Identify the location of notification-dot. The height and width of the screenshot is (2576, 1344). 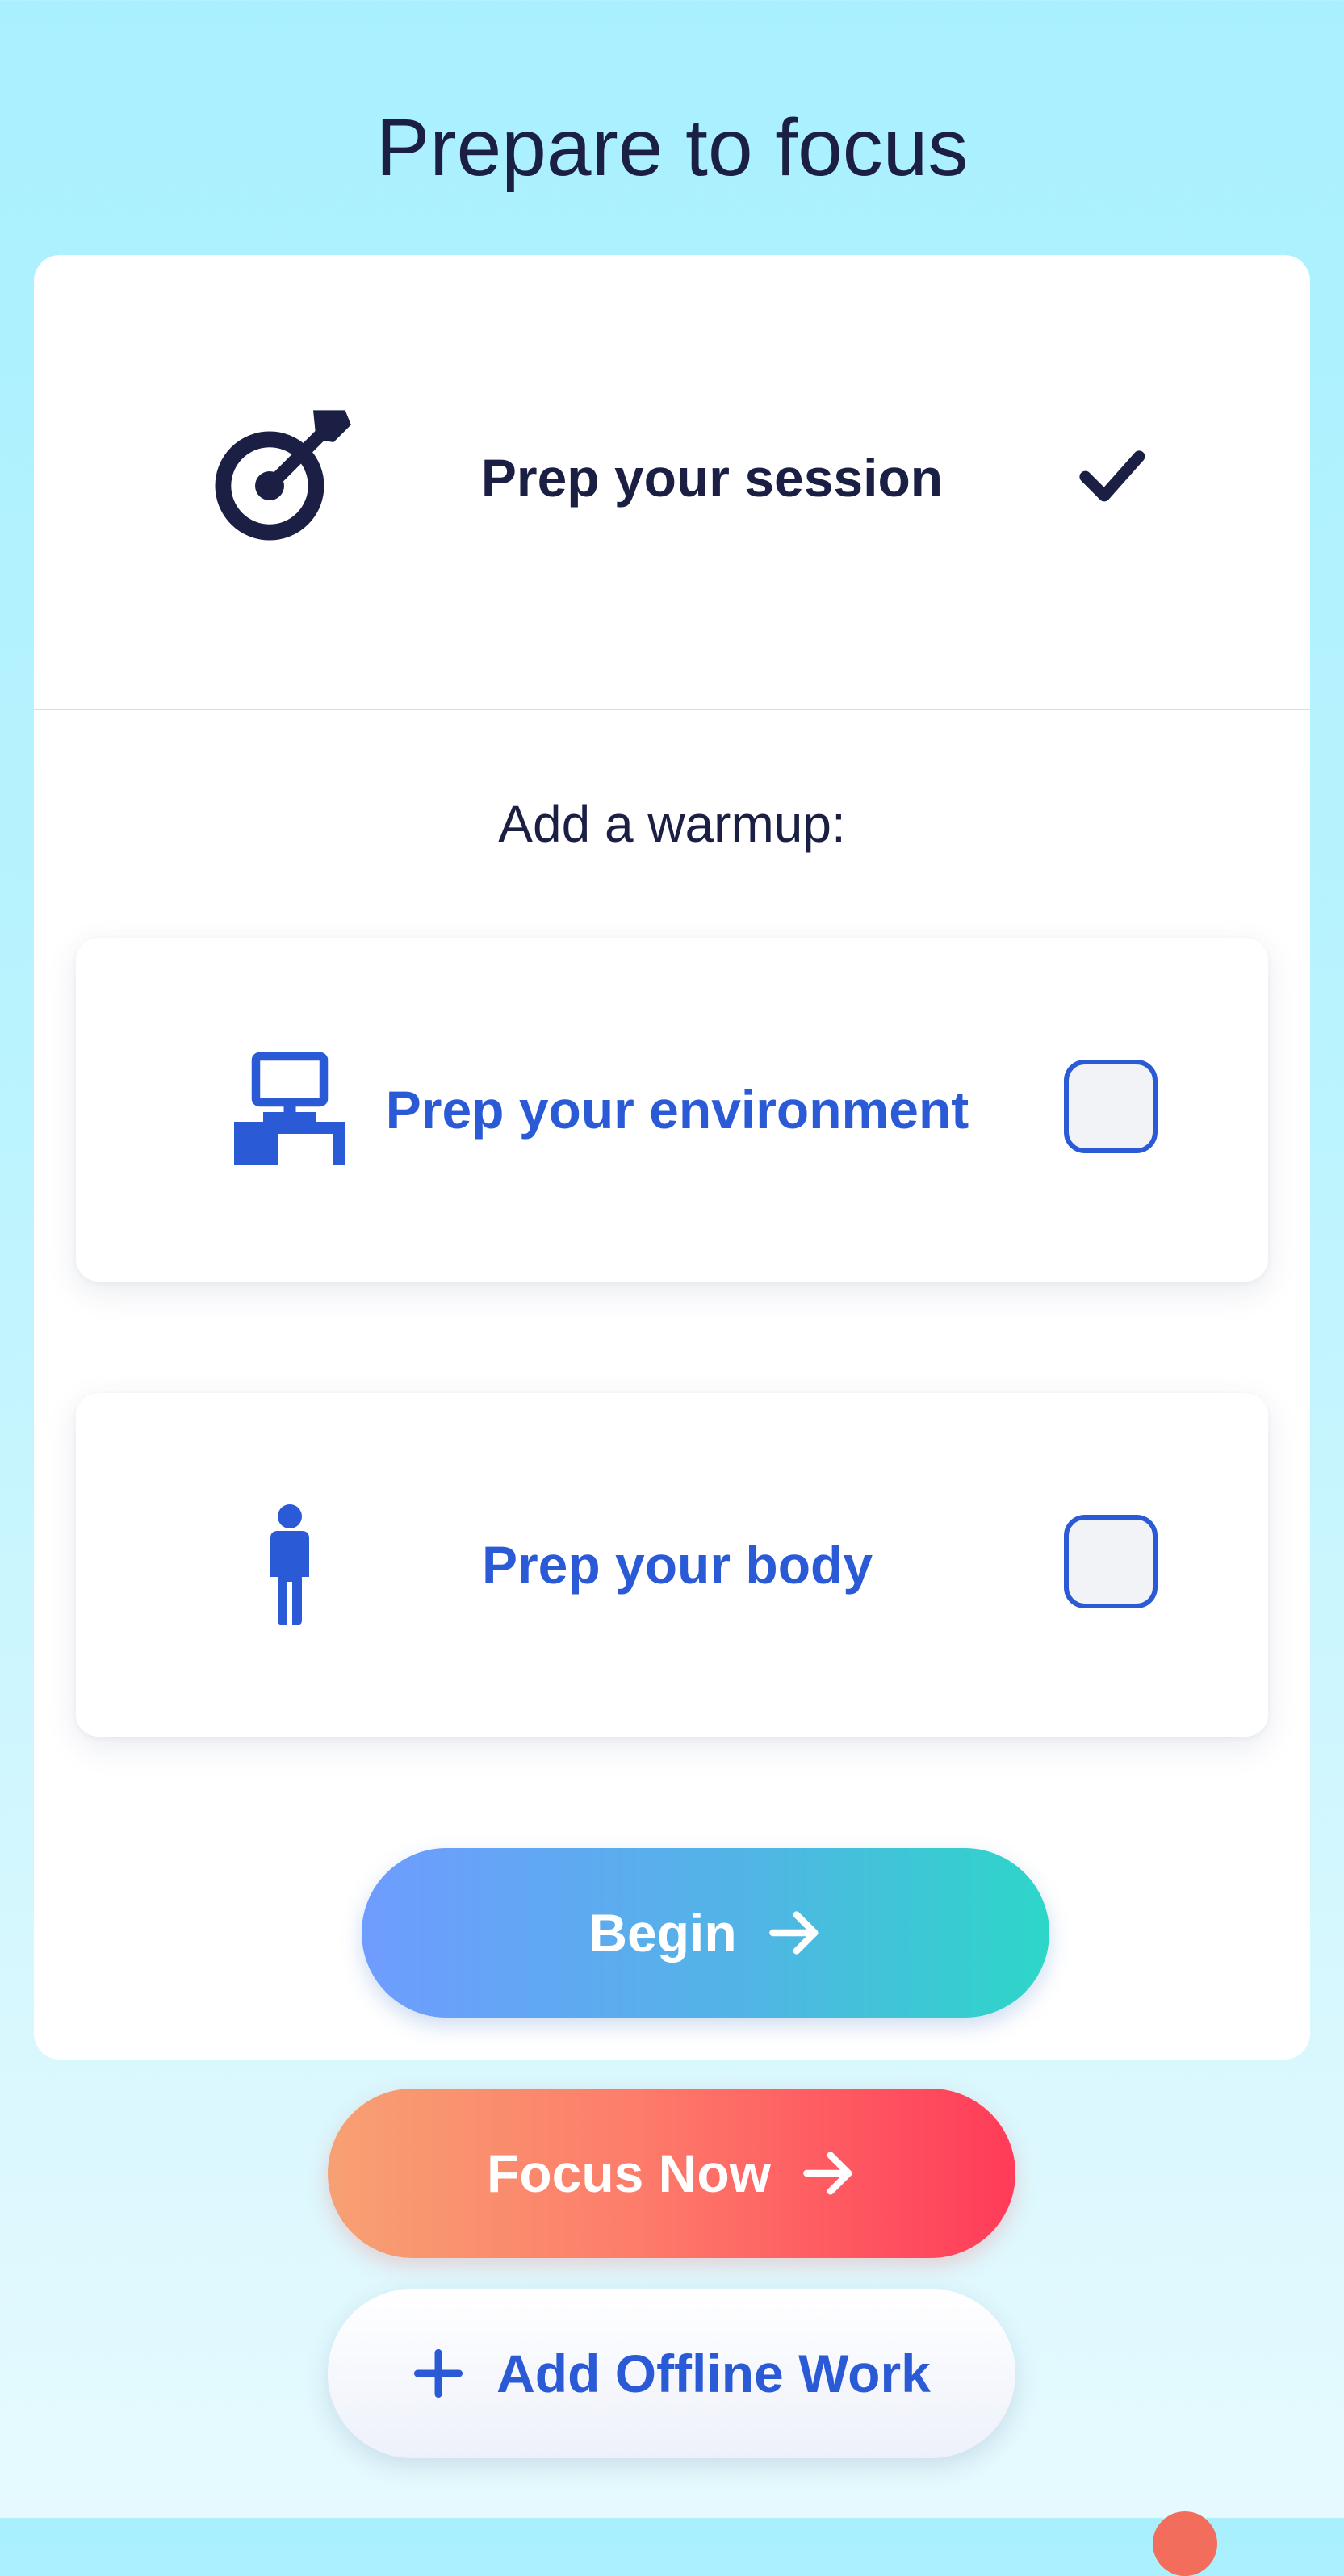
(1185, 2543).